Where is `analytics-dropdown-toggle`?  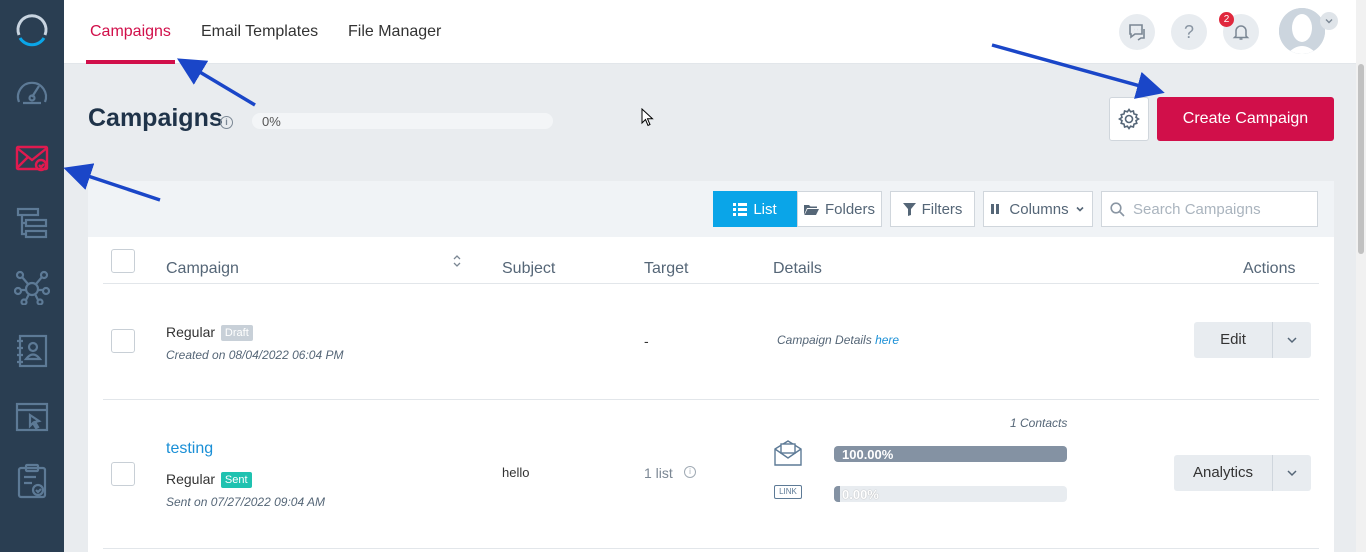 analytics-dropdown-toggle is located at coordinates (1292, 473).